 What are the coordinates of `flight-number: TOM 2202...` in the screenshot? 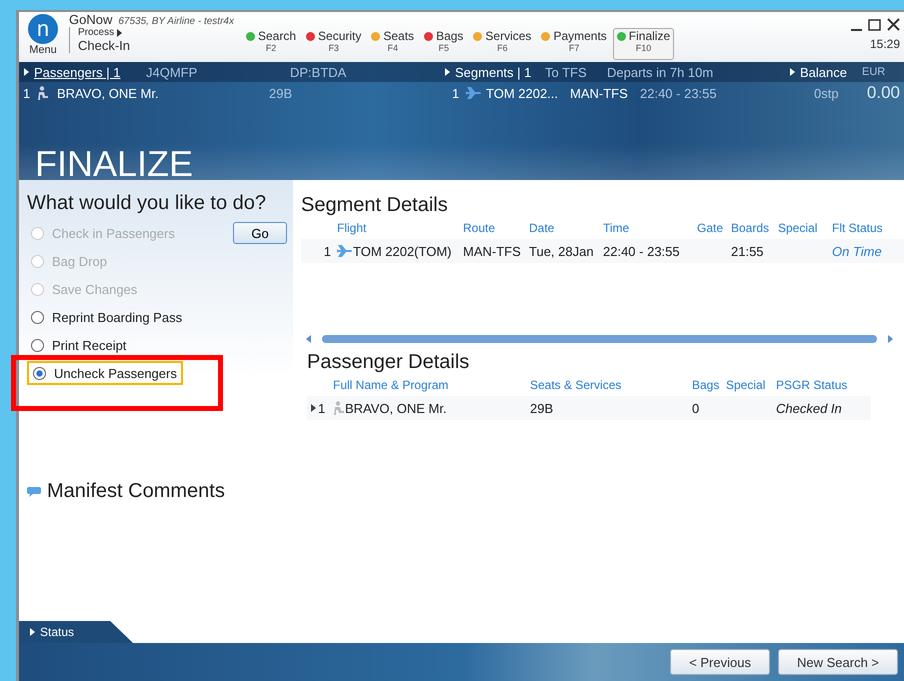 It's located at (523, 93).